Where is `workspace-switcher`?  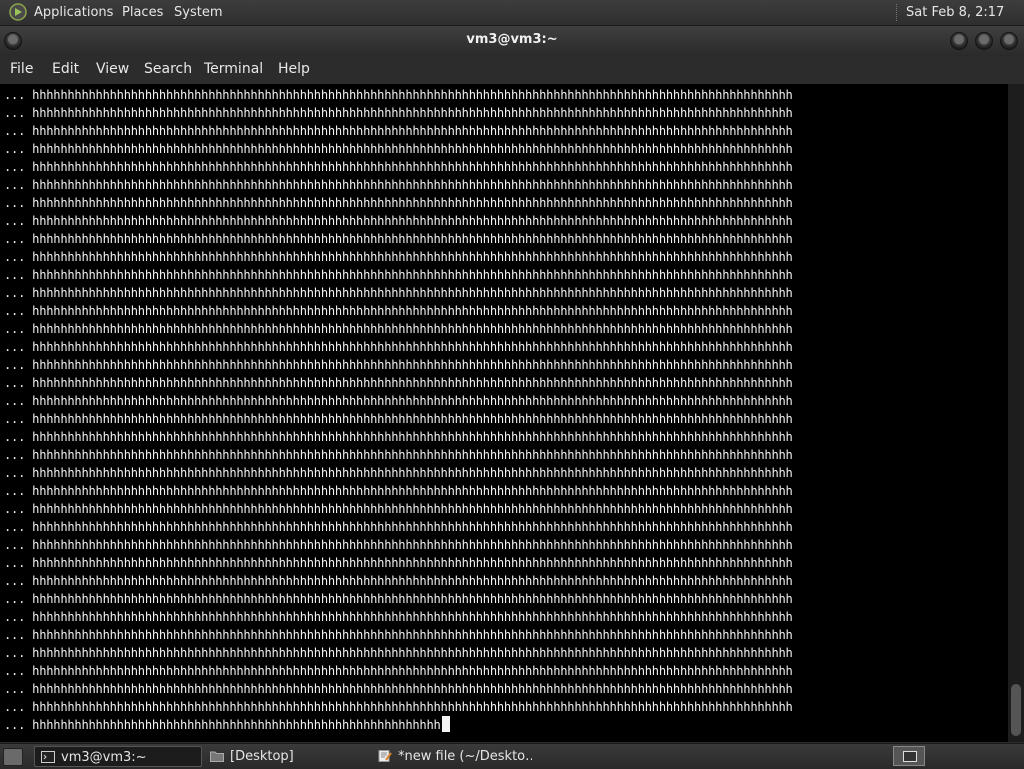
workspace-switcher is located at coordinates (909, 756).